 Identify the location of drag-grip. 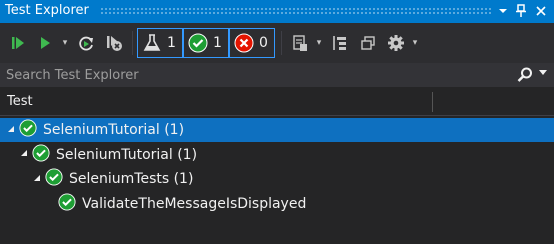
(296, 11).